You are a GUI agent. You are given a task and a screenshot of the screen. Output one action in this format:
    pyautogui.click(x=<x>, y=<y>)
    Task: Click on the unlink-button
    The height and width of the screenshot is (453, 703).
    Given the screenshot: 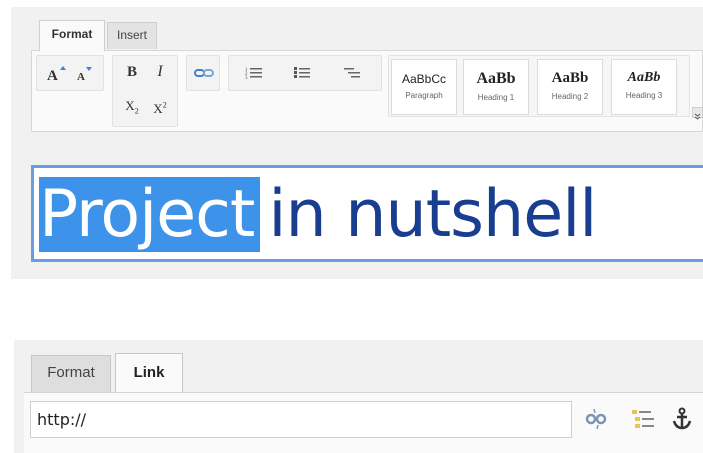 What is the action you would take?
    pyautogui.click(x=596, y=419)
    